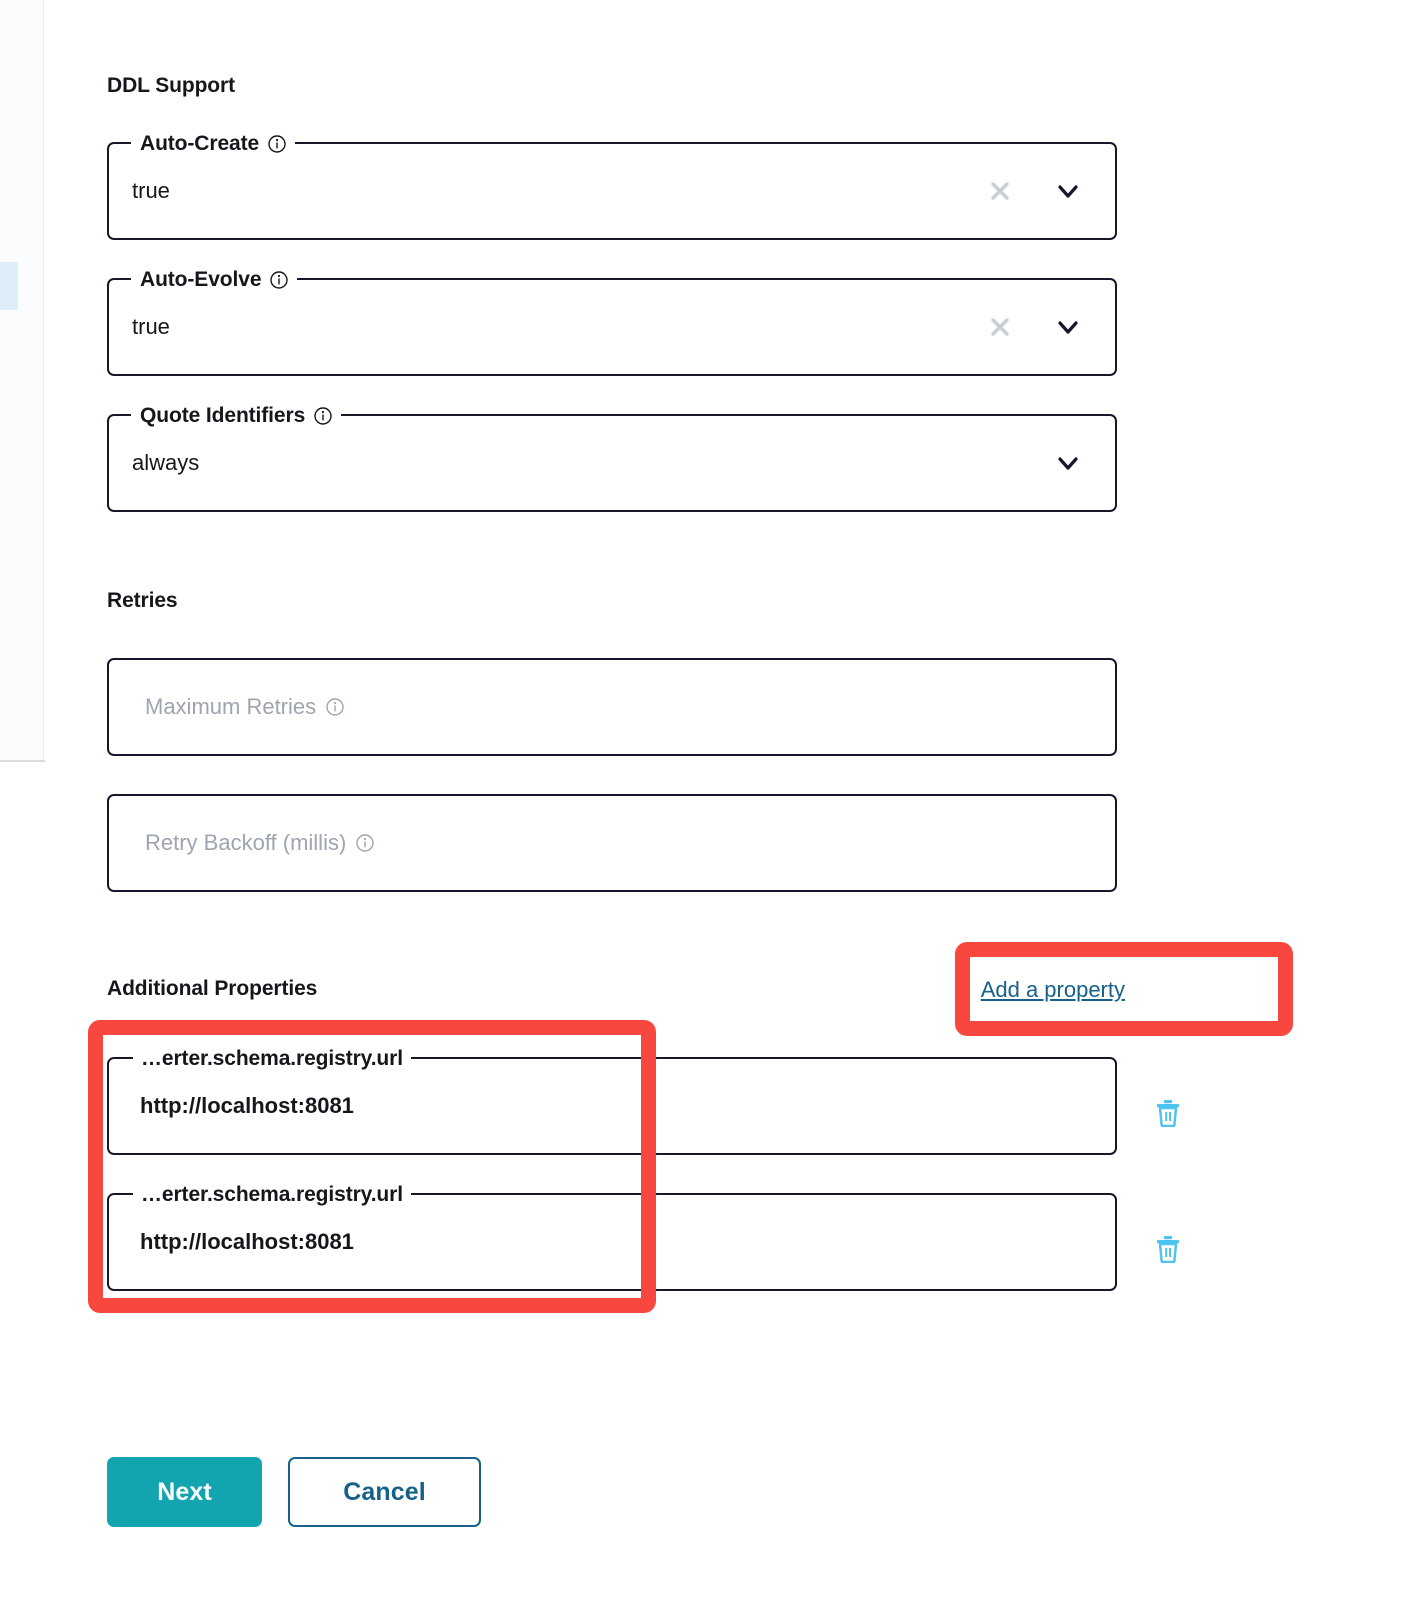  What do you see at coordinates (612, 843) in the screenshot?
I see `retry-backoff-input: Retry Backoff (millis)` at bounding box center [612, 843].